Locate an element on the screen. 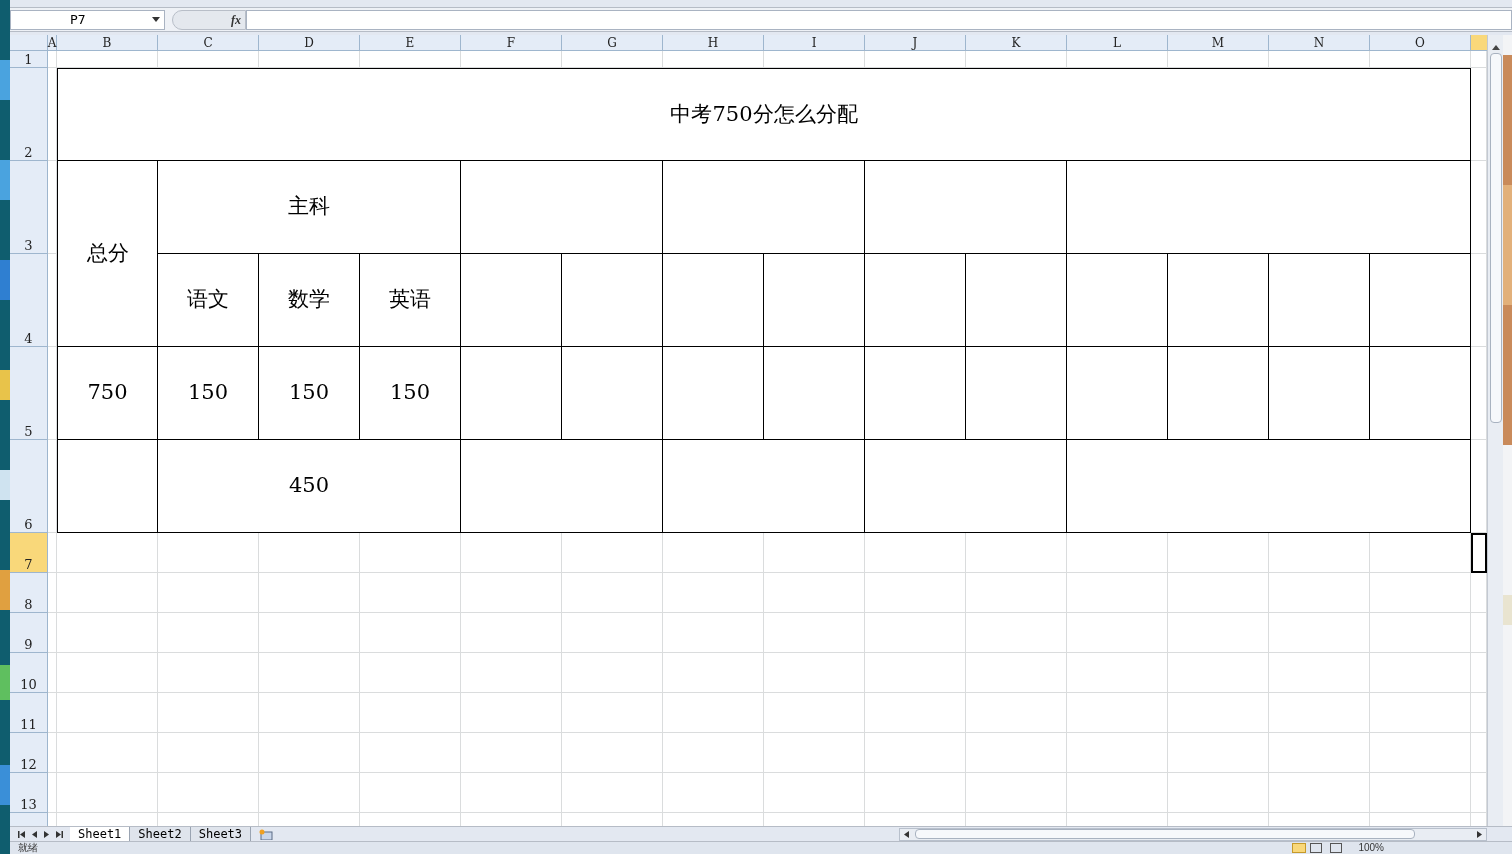 This screenshot has height=854, width=1512. row-header: 2 is located at coordinates (29, 114).